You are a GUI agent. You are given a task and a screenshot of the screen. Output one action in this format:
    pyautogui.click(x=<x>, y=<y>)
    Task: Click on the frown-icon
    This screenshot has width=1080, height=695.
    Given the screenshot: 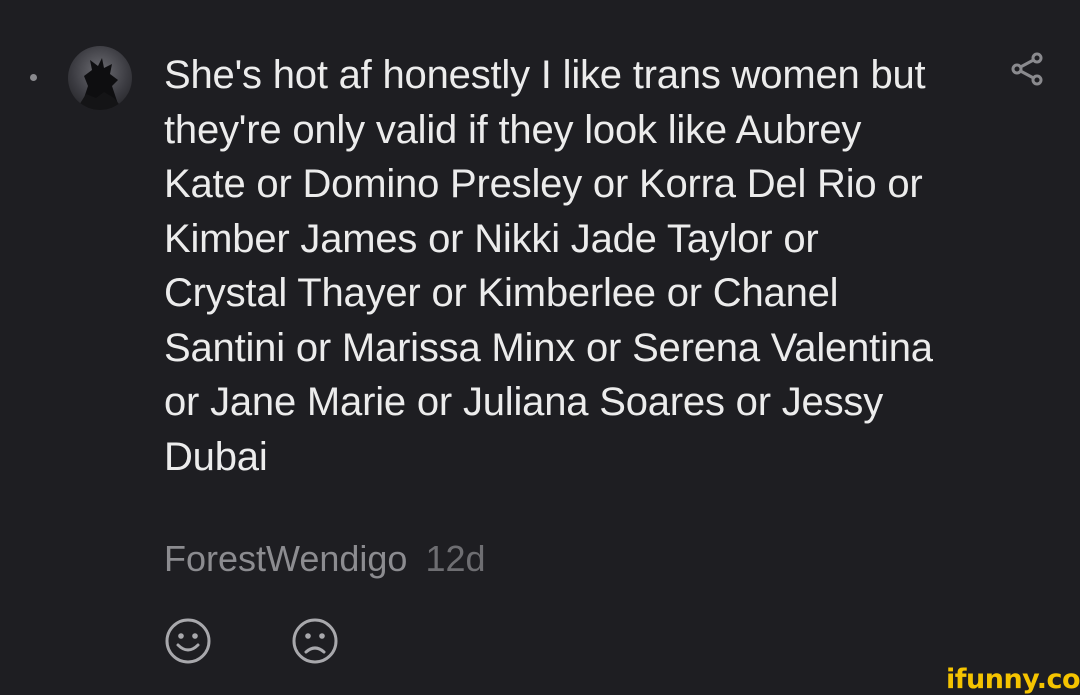 What is the action you would take?
    pyautogui.click(x=315, y=641)
    